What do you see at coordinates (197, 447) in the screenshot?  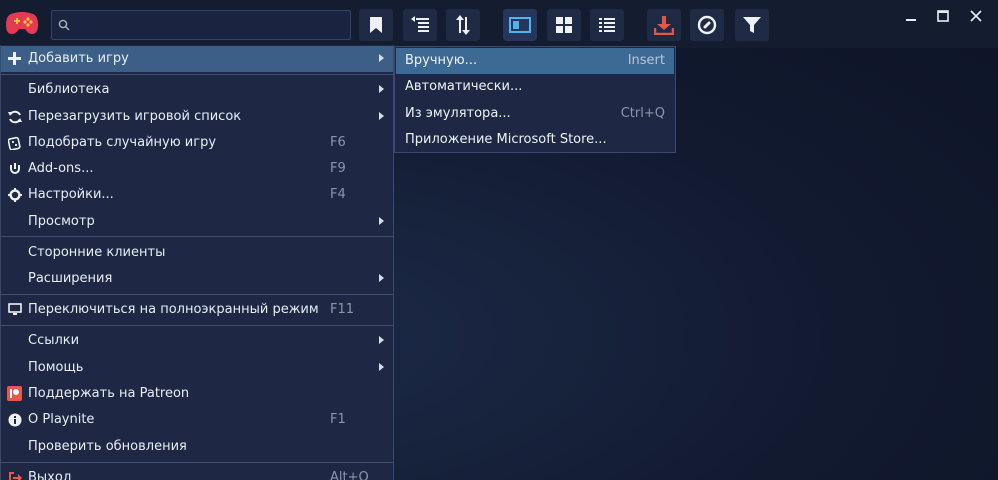 I see `menu-item-check-updates: Проверить обновления` at bounding box center [197, 447].